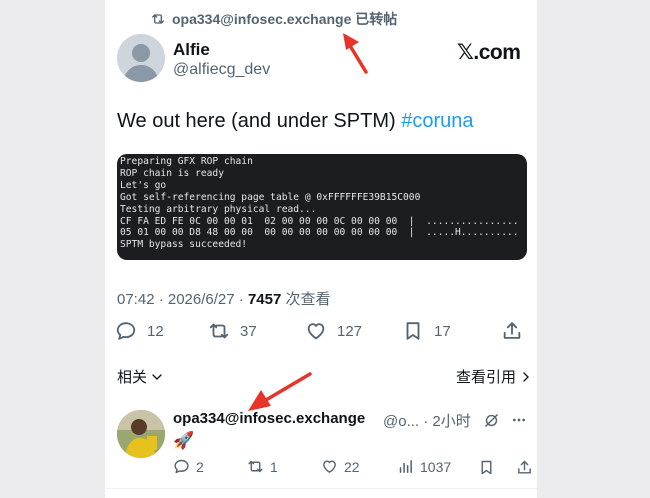  I want to click on reply-button: 12, so click(139, 331).